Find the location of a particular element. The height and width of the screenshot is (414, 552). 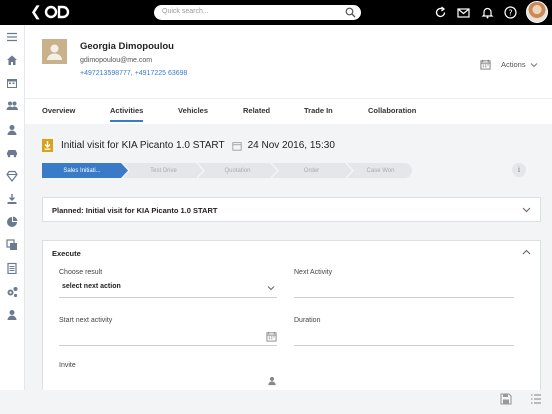

tab-collaboration: Collaboration is located at coordinates (392, 110).